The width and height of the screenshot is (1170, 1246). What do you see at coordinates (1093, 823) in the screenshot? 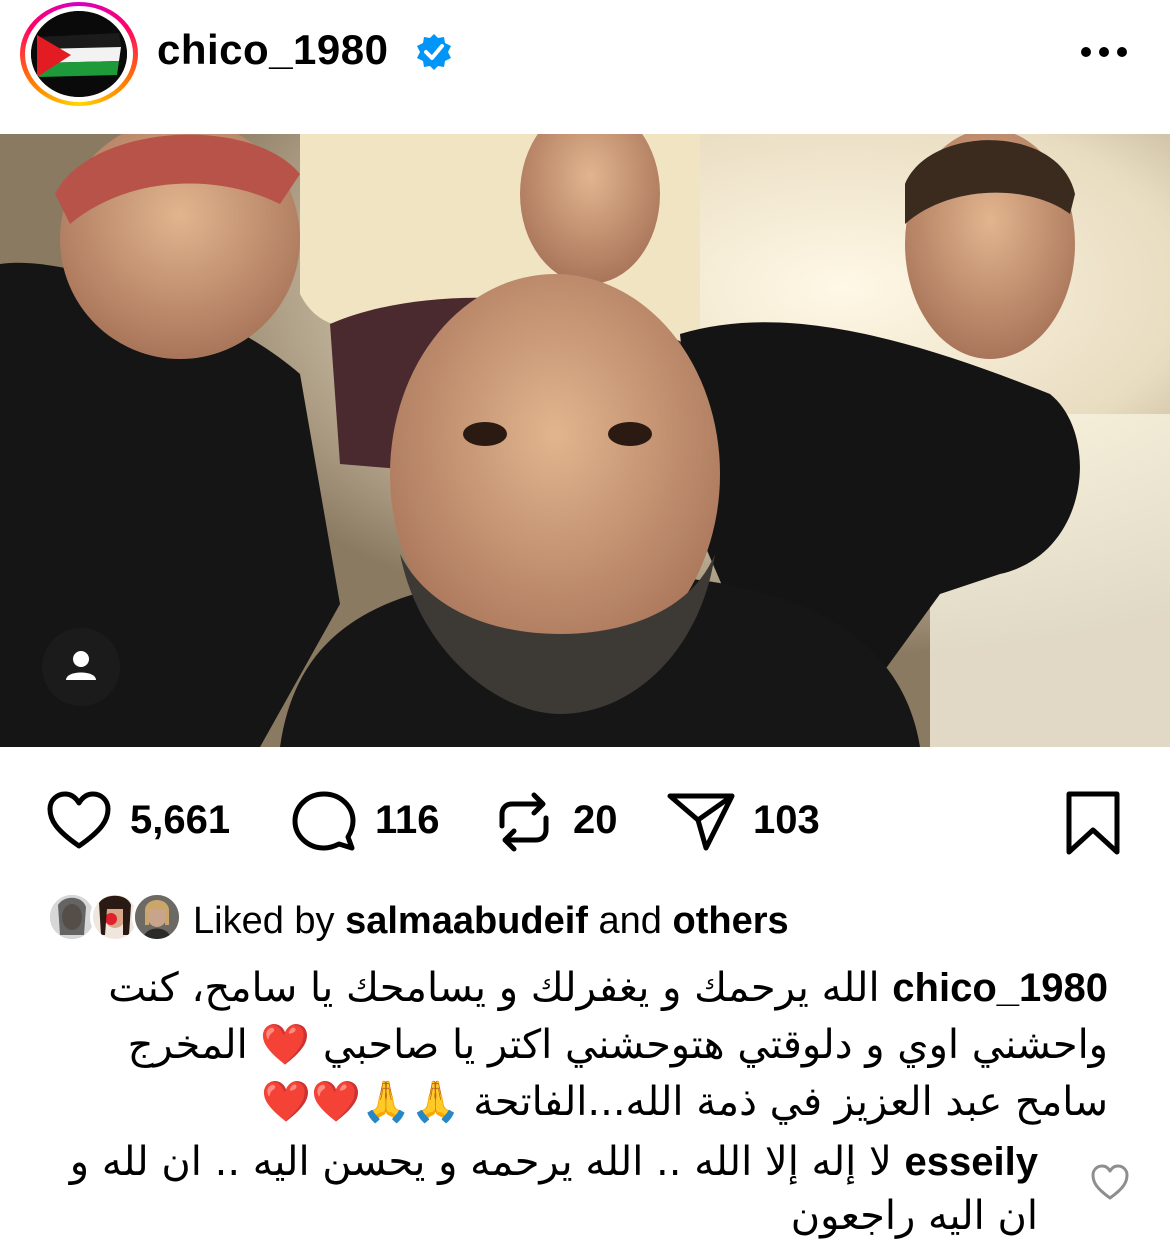
I see `bookmark-icon` at bounding box center [1093, 823].